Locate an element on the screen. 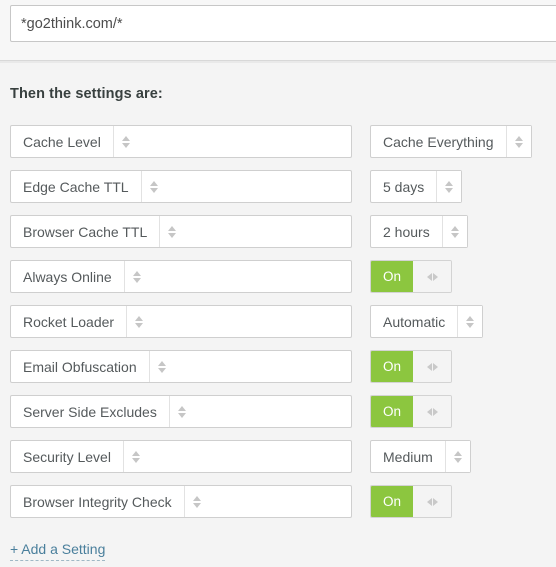  setting-row: Browser Integrity Check On is located at coordinates (278, 507).